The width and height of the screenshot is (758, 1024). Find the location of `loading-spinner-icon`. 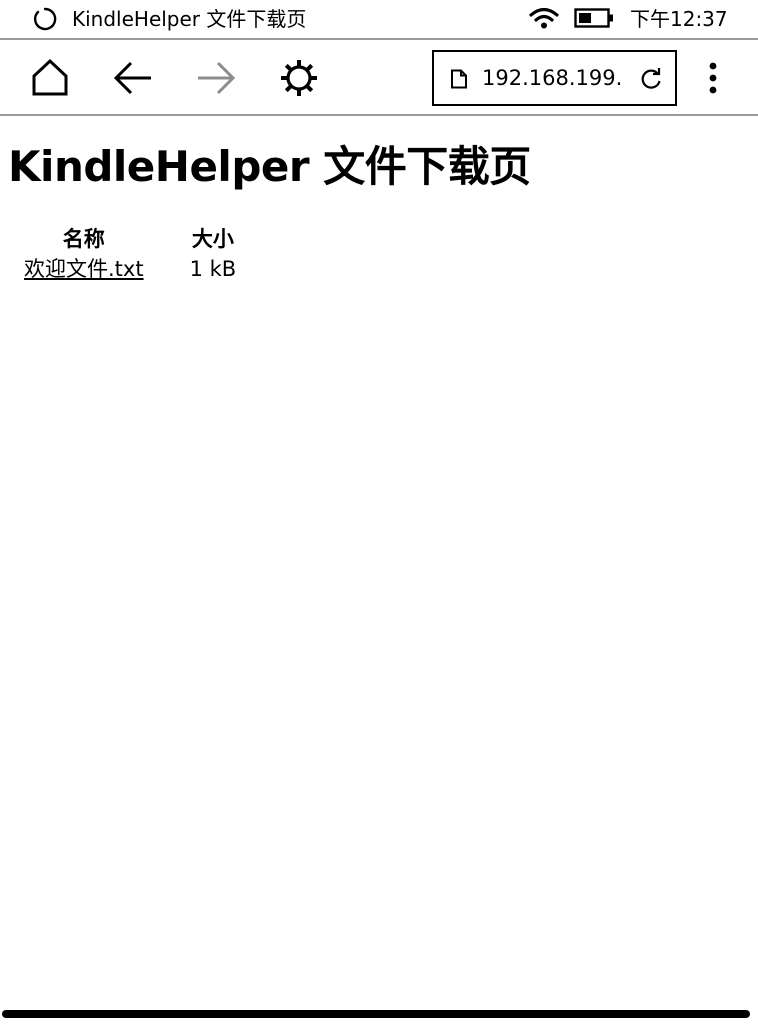

loading-spinner-icon is located at coordinates (45, 19).